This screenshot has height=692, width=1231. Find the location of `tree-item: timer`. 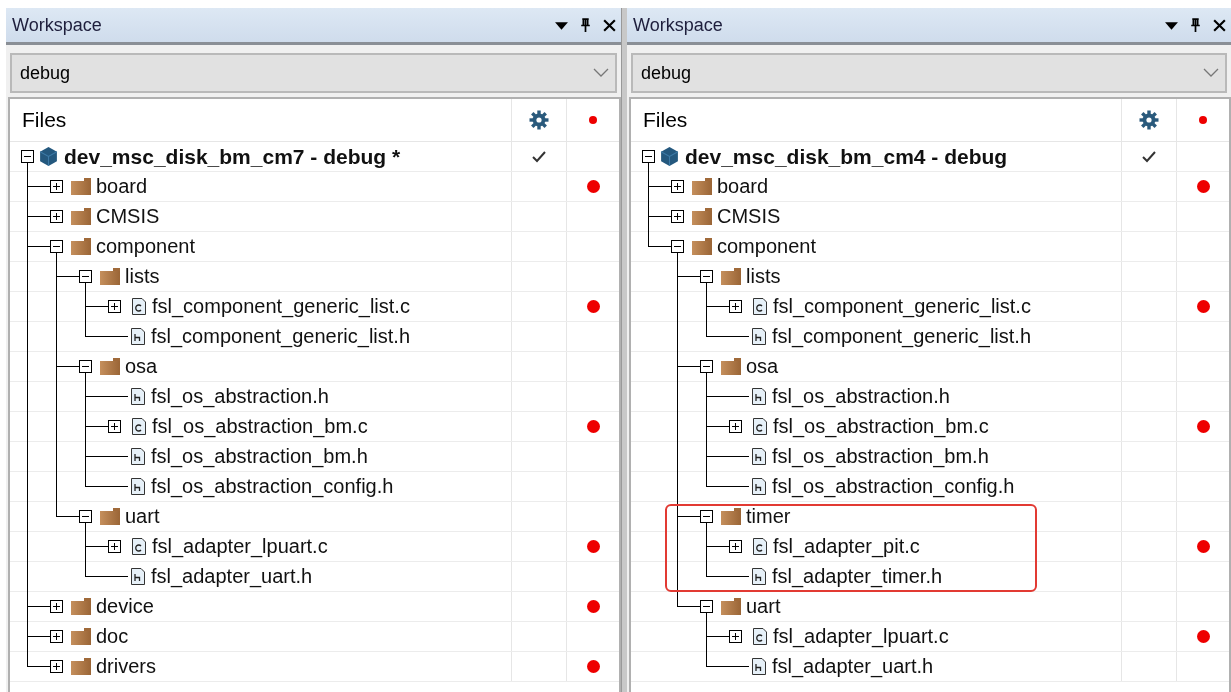

tree-item: timer is located at coordinates (768, 516).